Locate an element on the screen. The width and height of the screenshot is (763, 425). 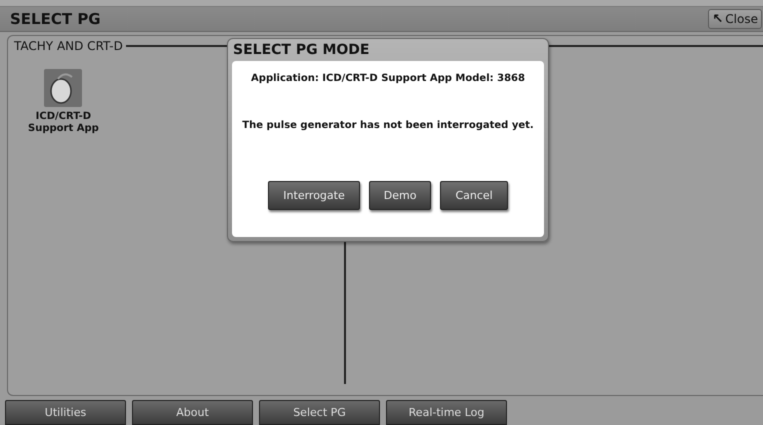
window-title: SELECT PG is located at coordinates (55, 19).